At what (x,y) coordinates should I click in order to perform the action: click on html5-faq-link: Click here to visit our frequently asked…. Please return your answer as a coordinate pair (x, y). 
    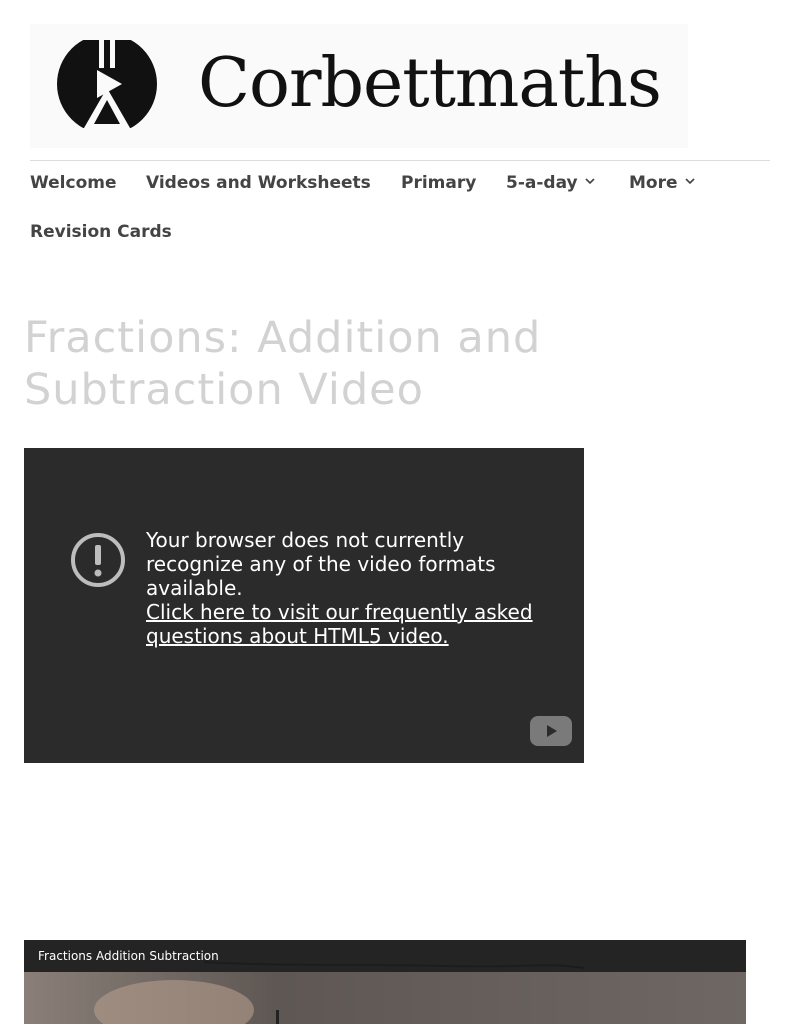
    Looking at the image, I should click on (346, 624).